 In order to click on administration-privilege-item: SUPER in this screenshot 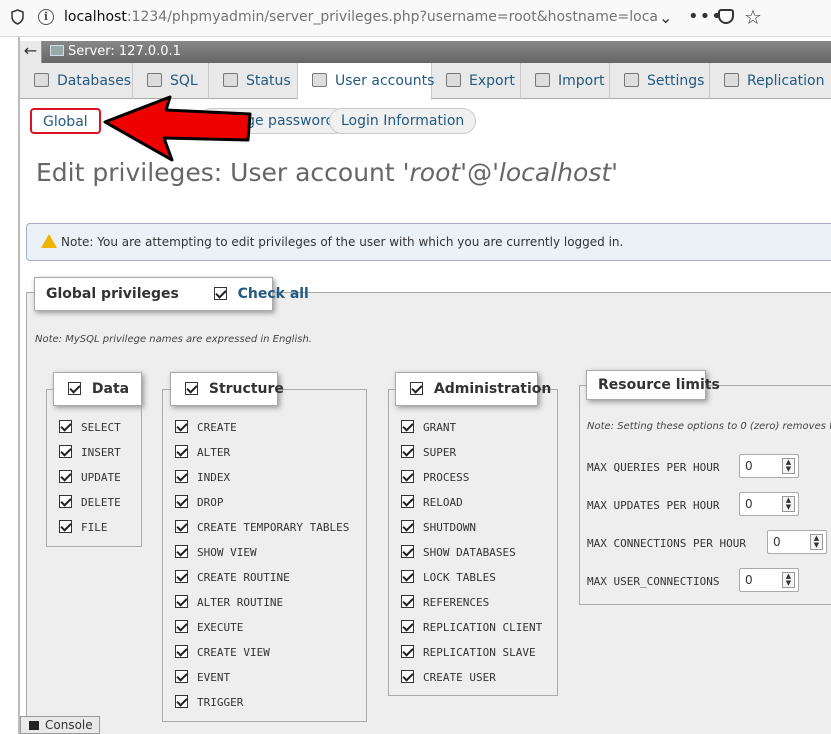, I will do `click(428, 452)`.